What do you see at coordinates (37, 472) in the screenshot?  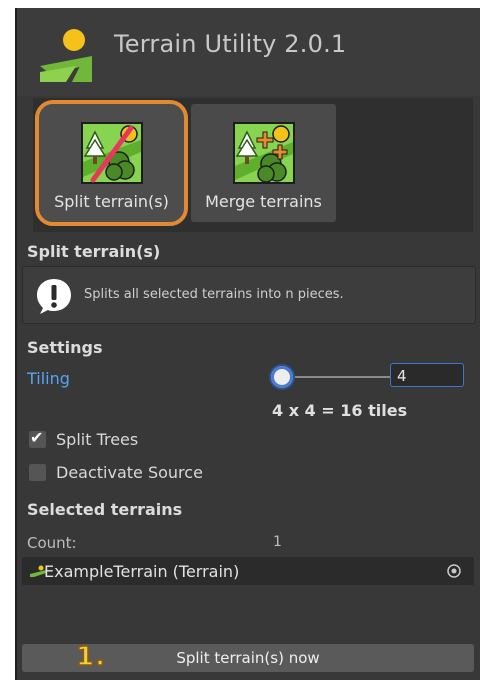 I see `deactivate-source-checkbox` at bounding box center [37, 472].